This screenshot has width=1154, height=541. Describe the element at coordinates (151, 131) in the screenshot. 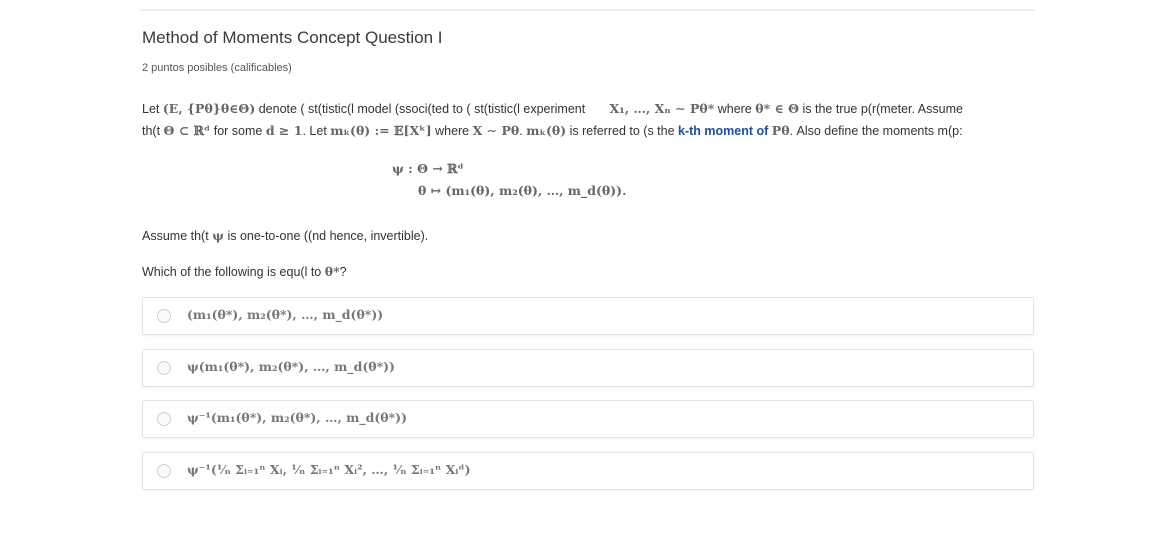

I see `text-that: th(t` at that location.